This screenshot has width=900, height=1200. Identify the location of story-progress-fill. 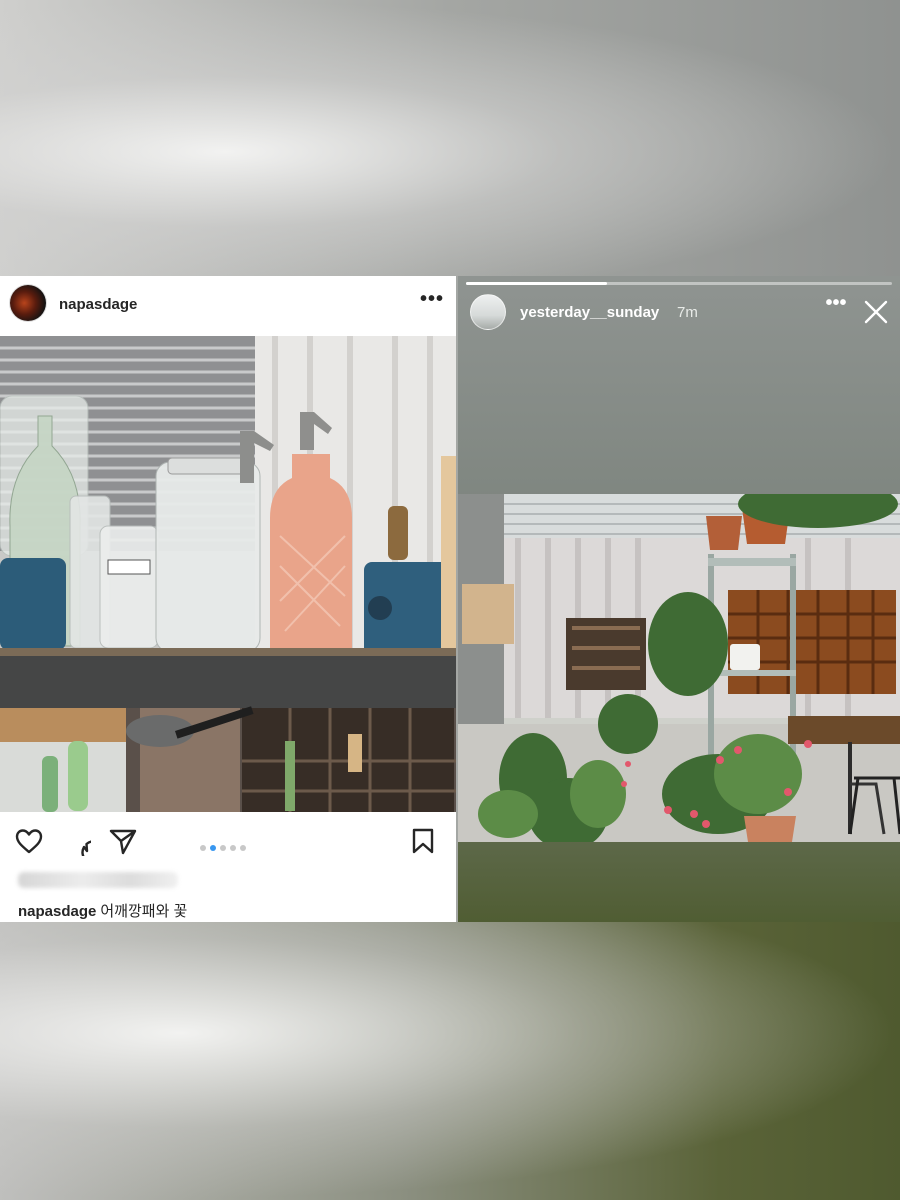
(536, 283).